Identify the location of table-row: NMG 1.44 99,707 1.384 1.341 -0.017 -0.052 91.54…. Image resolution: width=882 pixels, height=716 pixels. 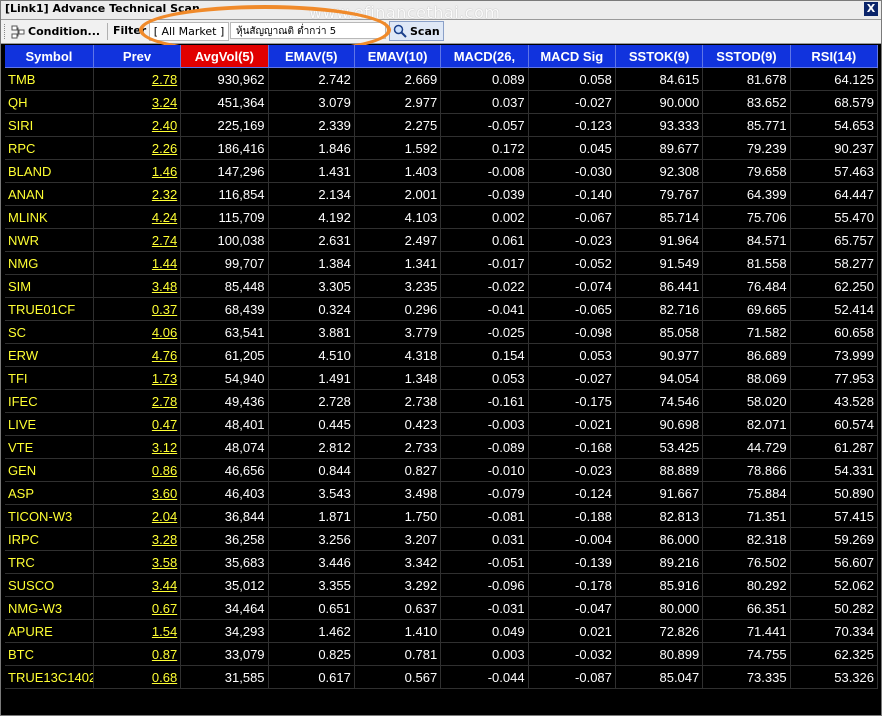
(442, 263).